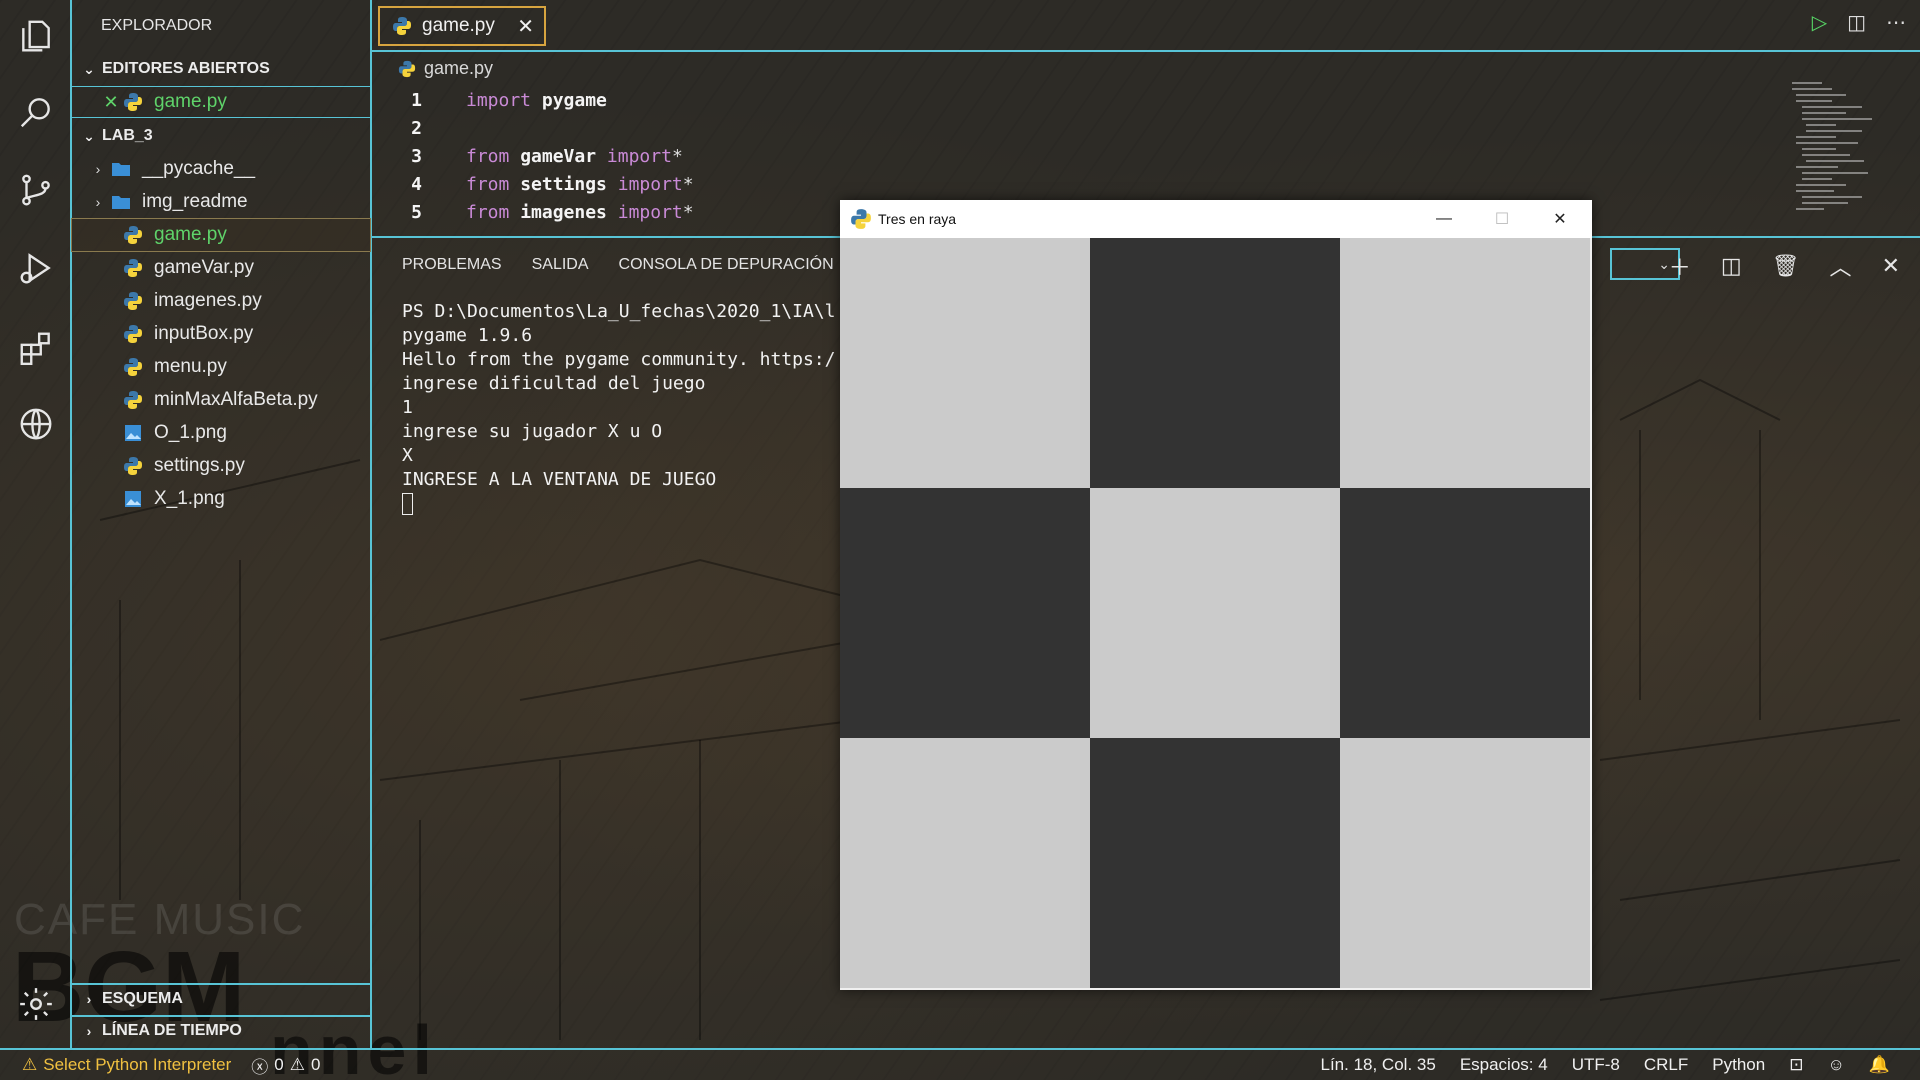 The width and height of the screenshot is (1920, 1080). Describe the element at coordinates (221, 202) in the screenshot. I see `tree-item-img-readme: › img_readme` at that location.